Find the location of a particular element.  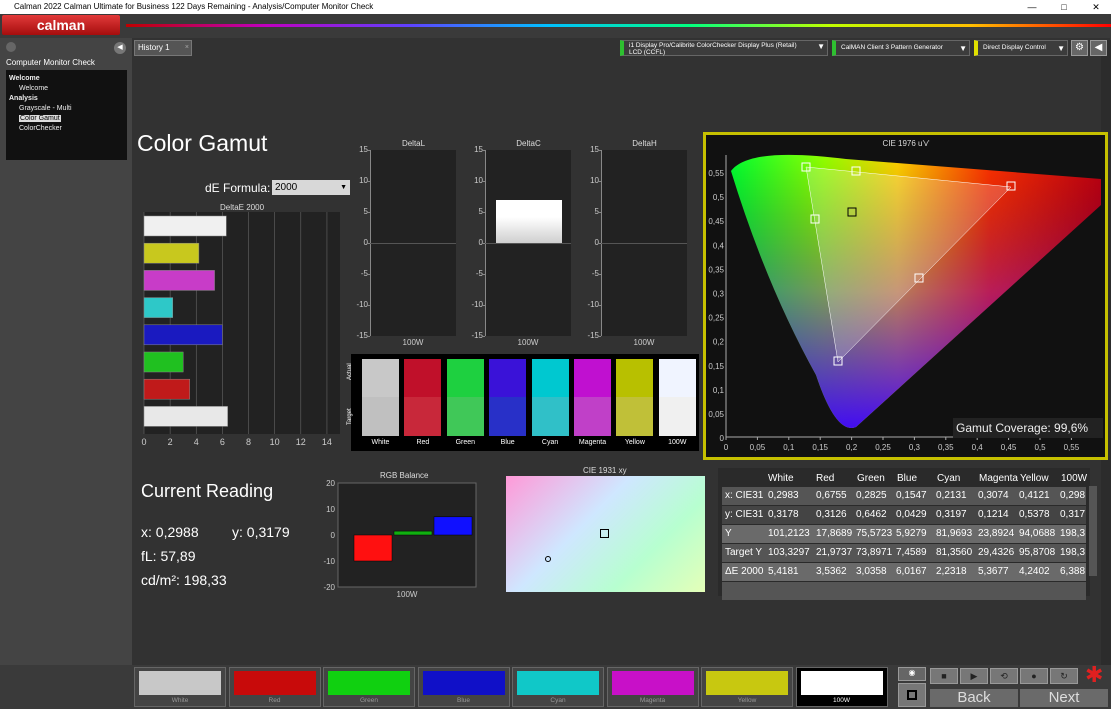

patch-button-blue: Blue is located at coordinates (463, 687).